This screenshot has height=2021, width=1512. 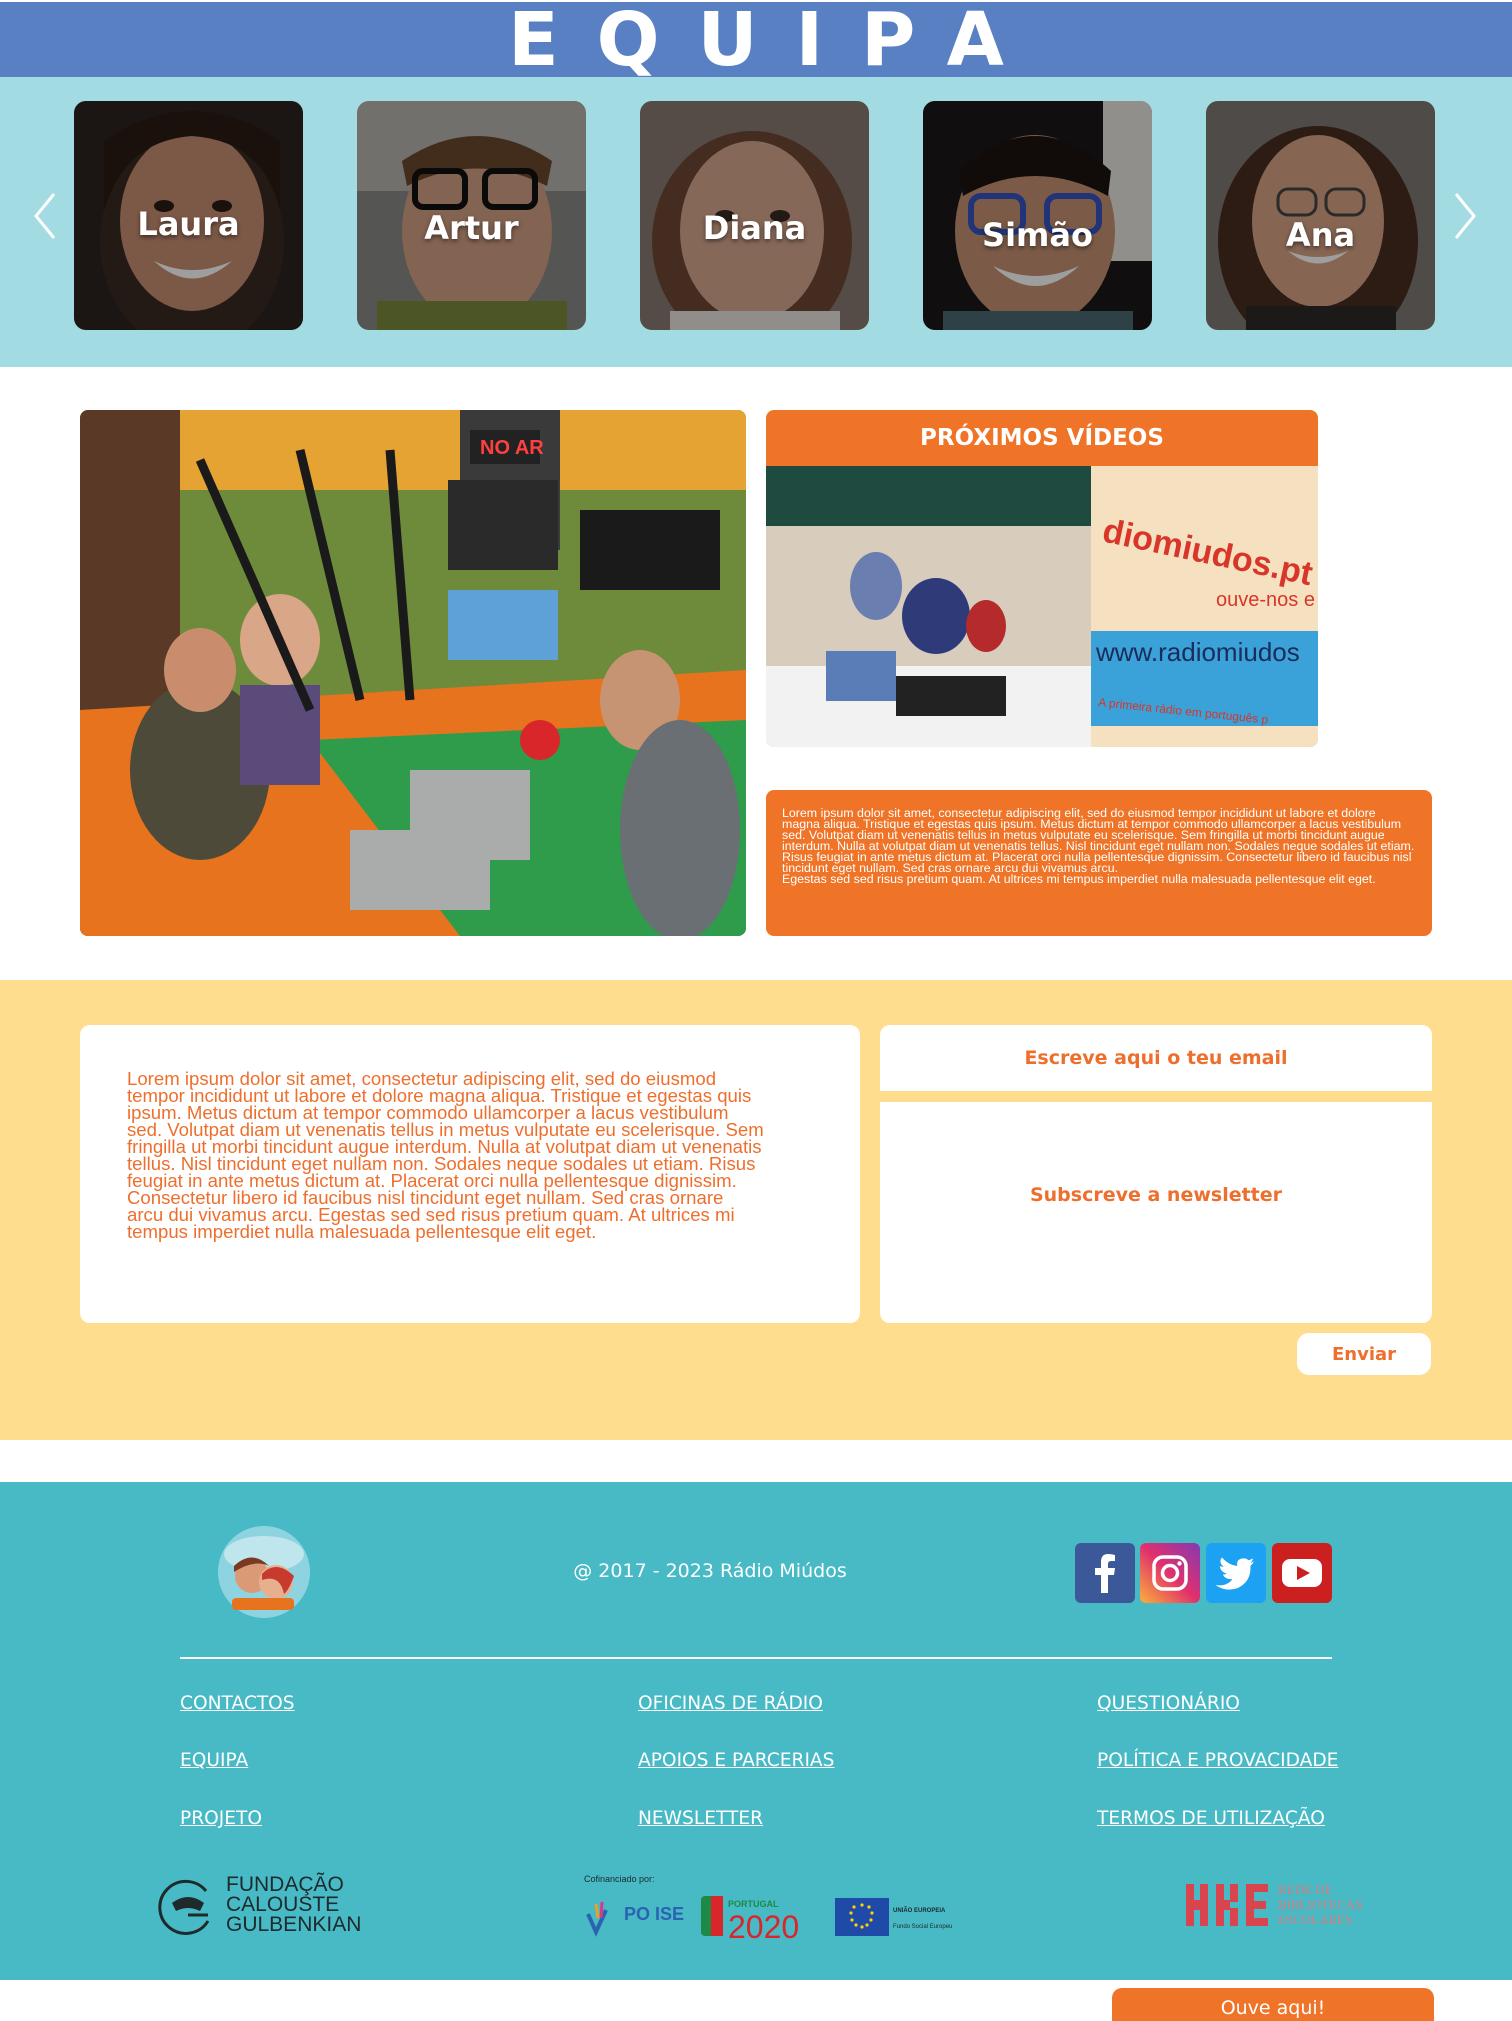 What do you see at coordinates (922, 1927) in the screenshot?
I see `eu-sublabel: Fundo Social Europeu` at bounding box center [922, 1927].